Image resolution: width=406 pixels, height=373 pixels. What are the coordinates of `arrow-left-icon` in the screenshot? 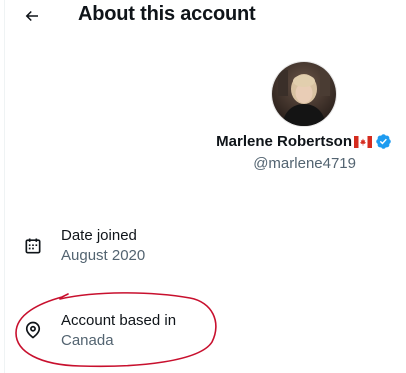 It's located at (31, 16).